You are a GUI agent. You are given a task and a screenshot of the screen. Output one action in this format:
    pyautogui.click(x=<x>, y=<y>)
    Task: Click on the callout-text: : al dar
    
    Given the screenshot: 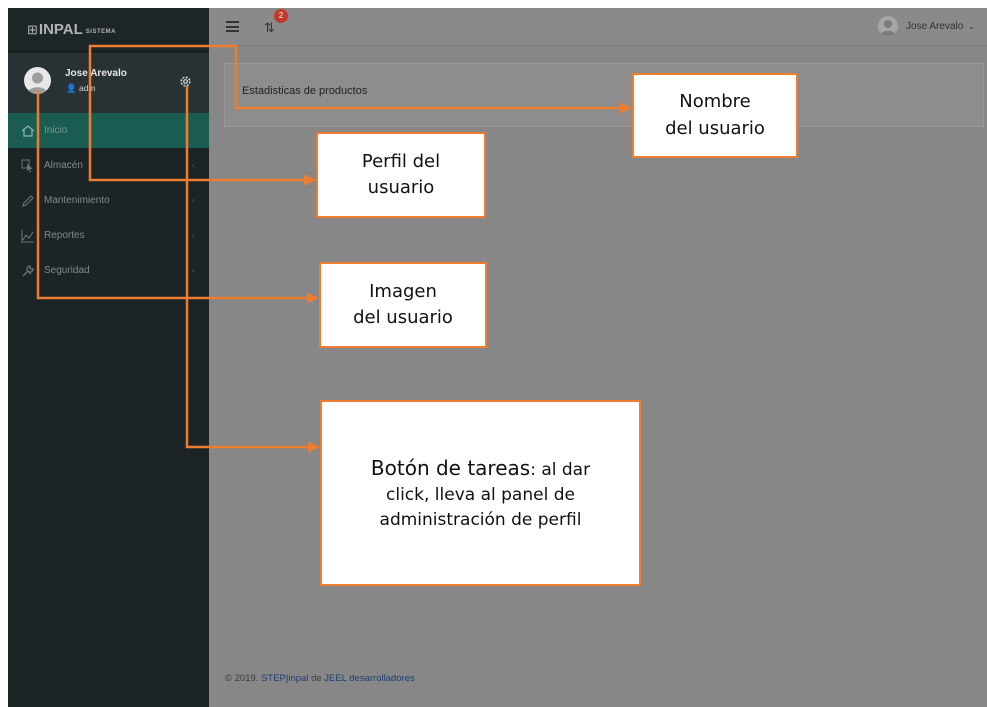 What is the action you would take?
    pyautogui.click(x=560, y=469)
    